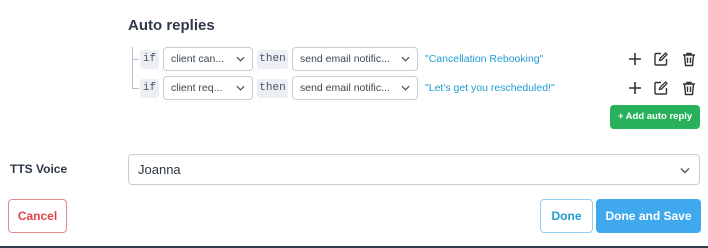 This screenshot has height=248, width=708. I want to click on done-button: Done, so click(566, 216).